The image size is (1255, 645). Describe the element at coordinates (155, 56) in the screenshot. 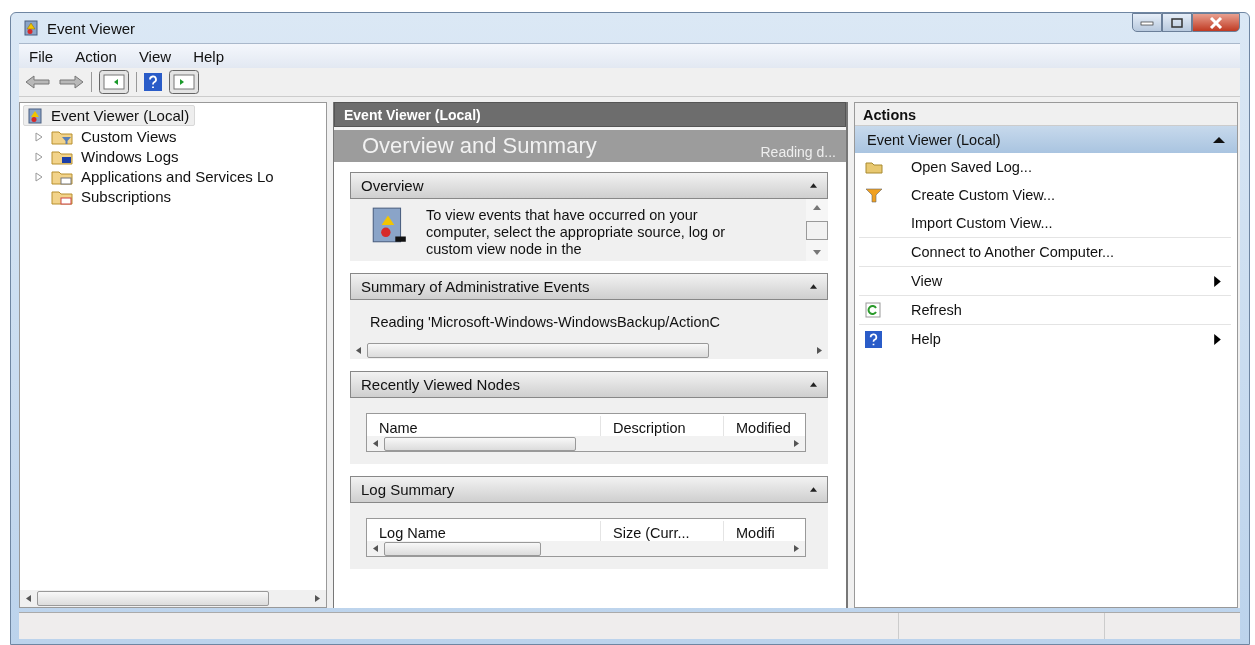

I see `menu-item: View` at that location.